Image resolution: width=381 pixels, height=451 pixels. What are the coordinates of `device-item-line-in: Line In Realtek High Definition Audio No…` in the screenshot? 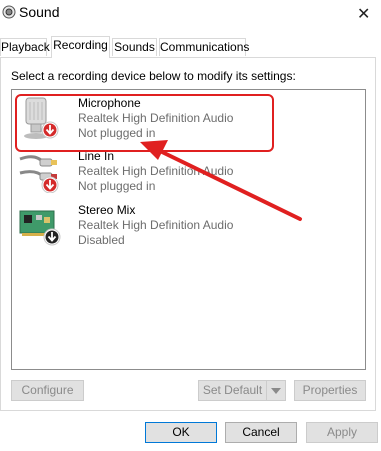 It's located at (186, 171).